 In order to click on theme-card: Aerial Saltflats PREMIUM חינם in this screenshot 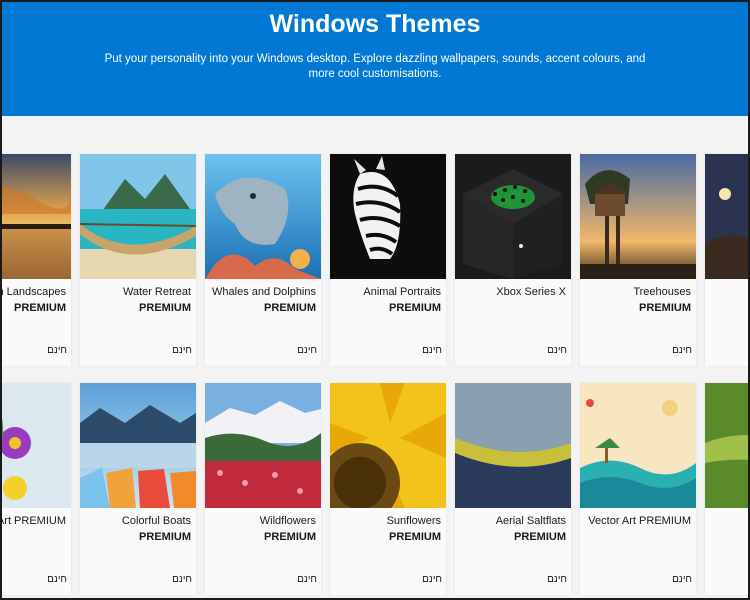, I will do `click(513, 489)`.